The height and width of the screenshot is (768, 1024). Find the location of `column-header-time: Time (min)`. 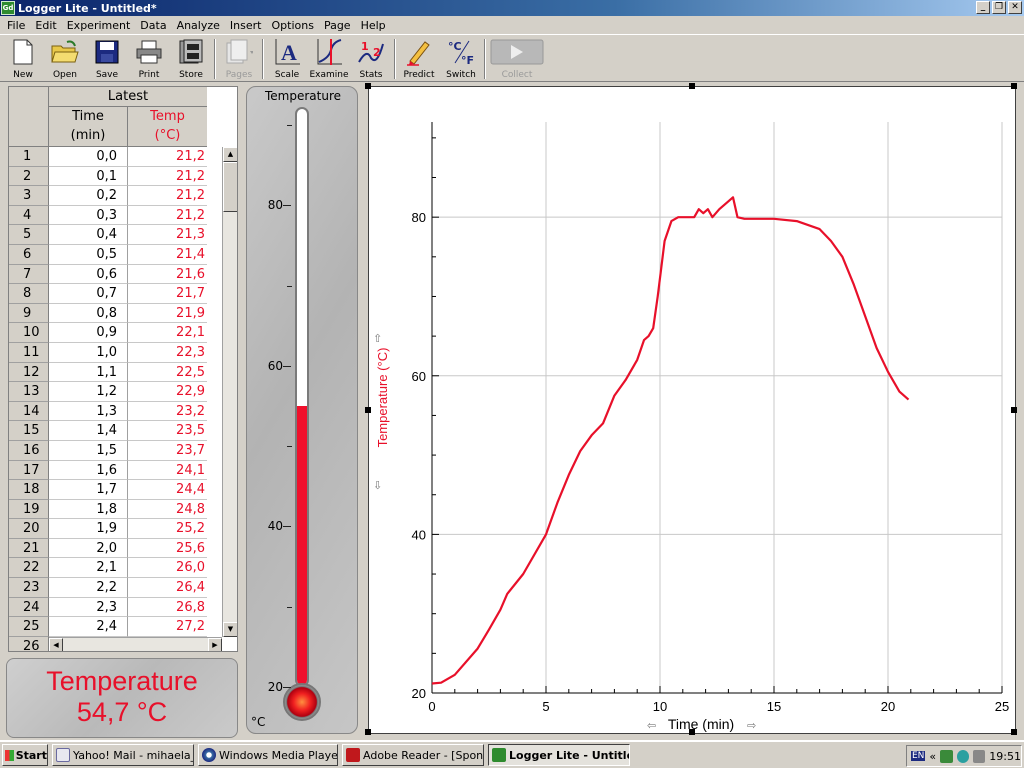

column-header-time: Time (min) is located at coordinates (88, 127).